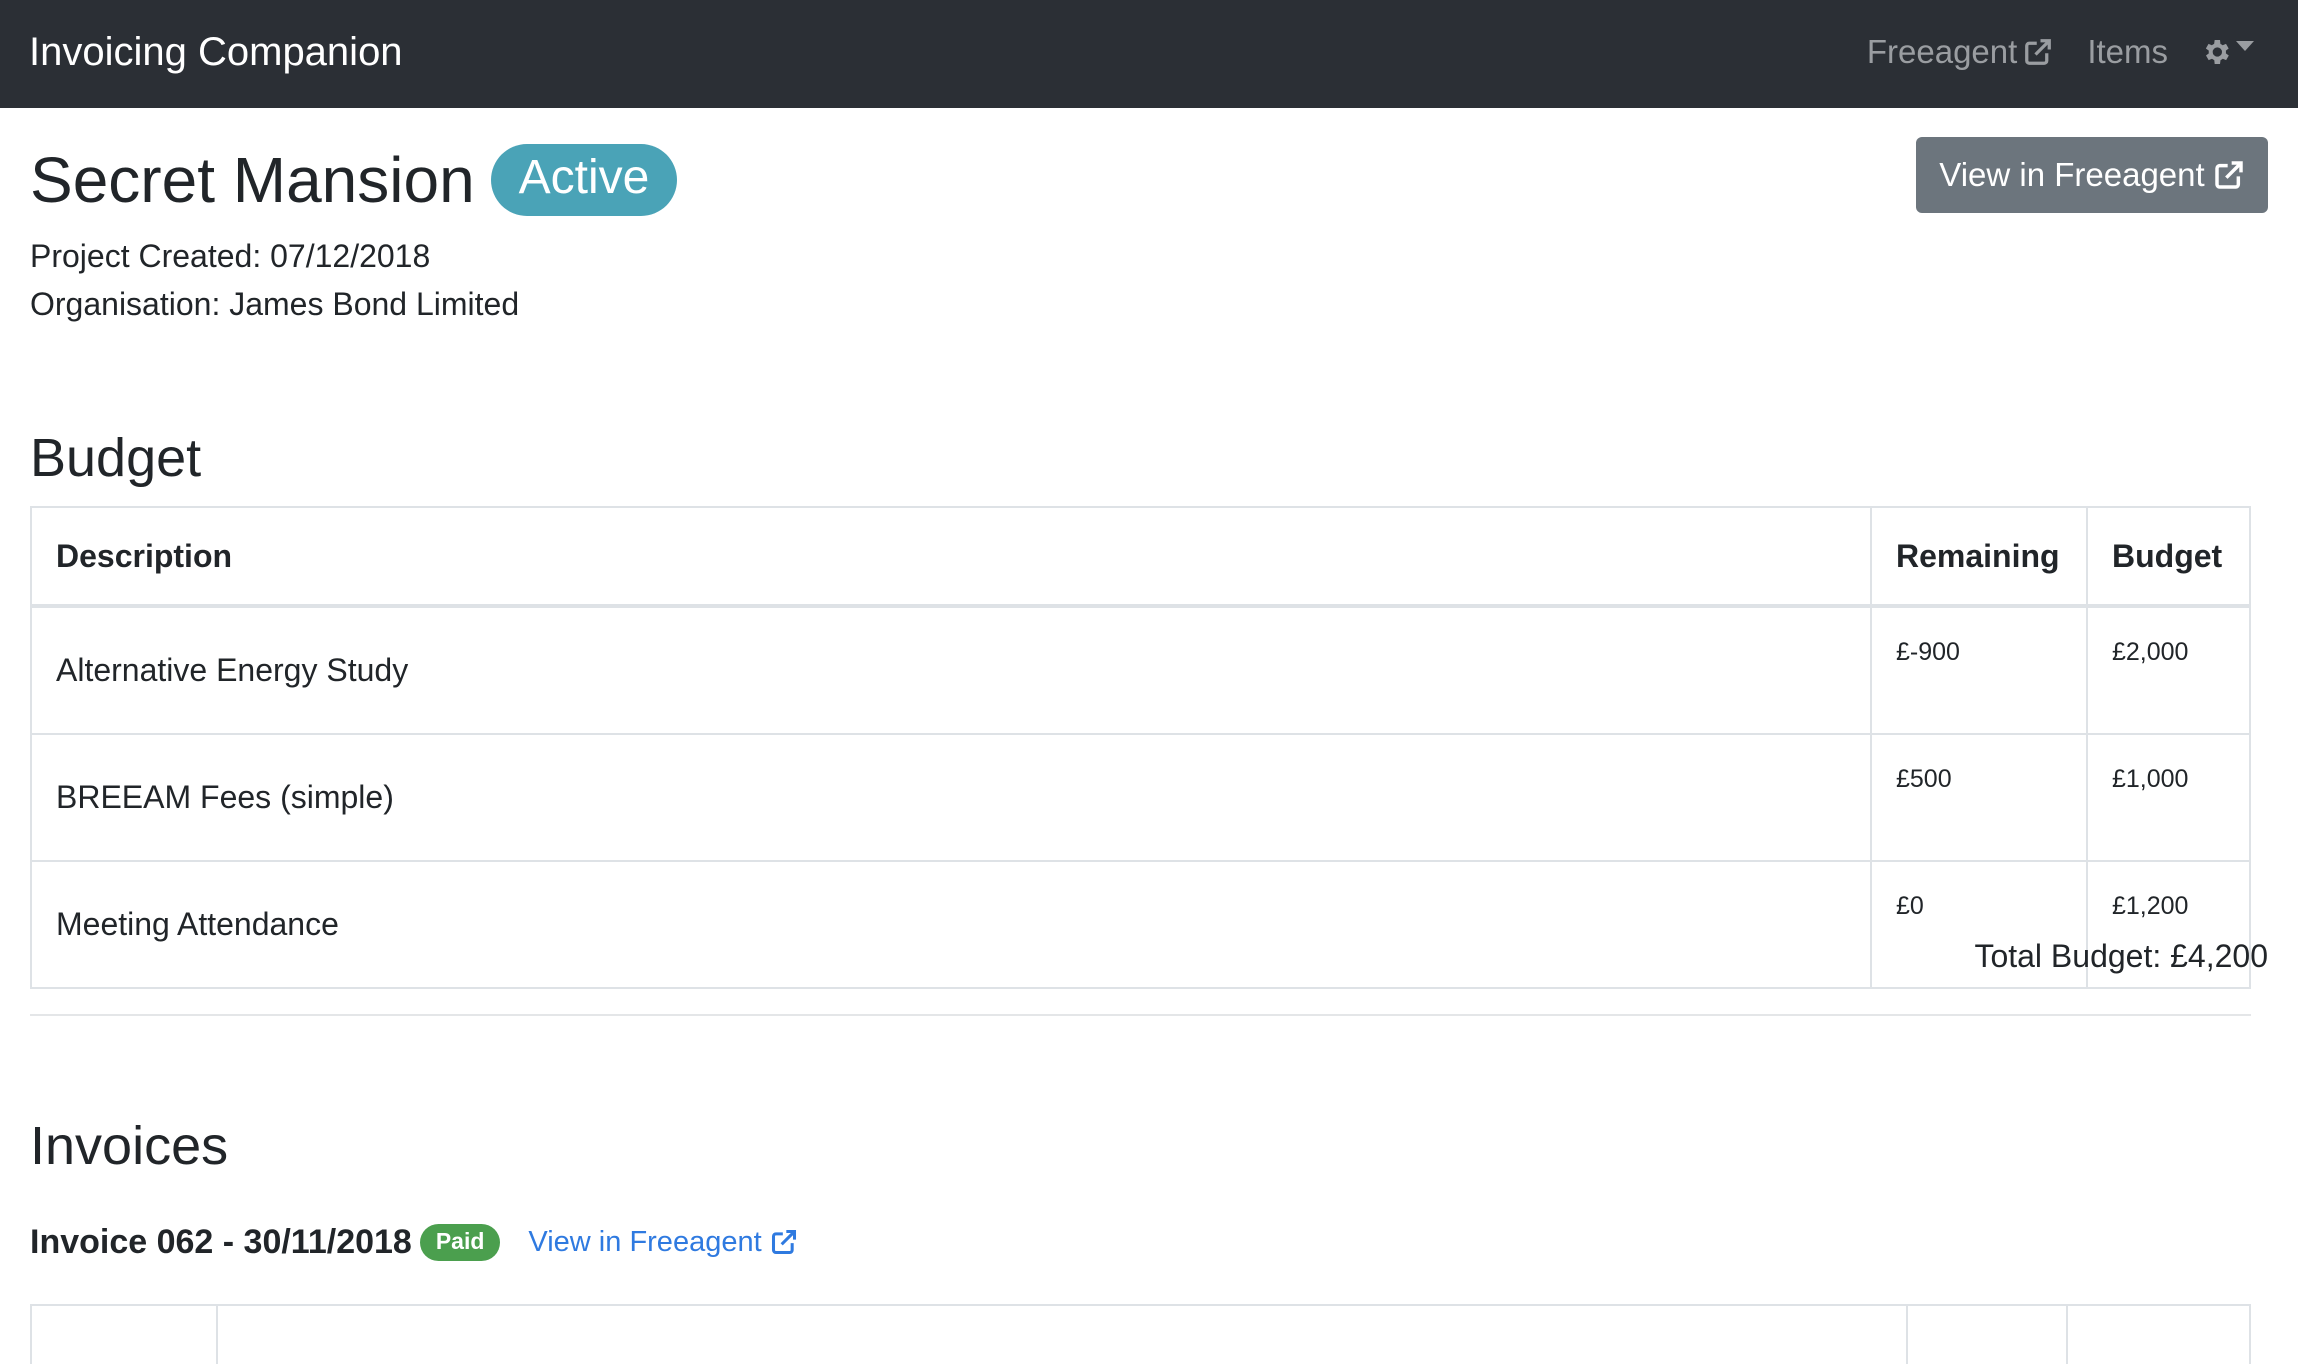 The image size is (2298, 1364). What do you see at coordinates (2168, 670) in the screenshot?
I see `budget-amount: £2,000` at bounding box center [2168, 670].